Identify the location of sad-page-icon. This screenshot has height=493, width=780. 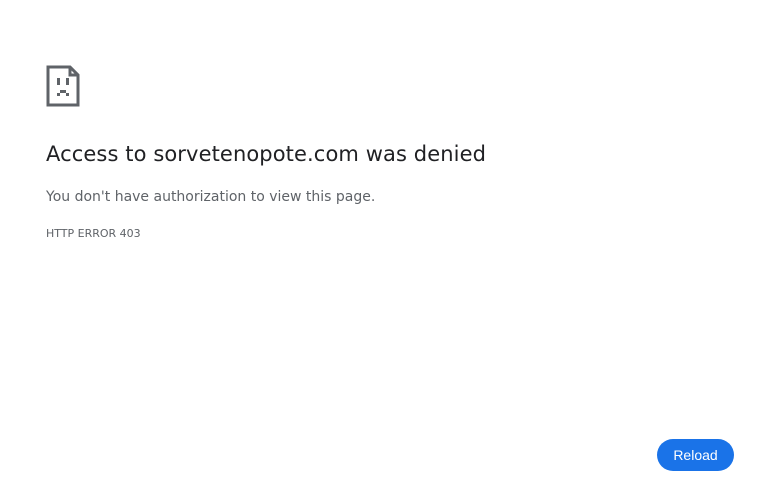
(63, 86).